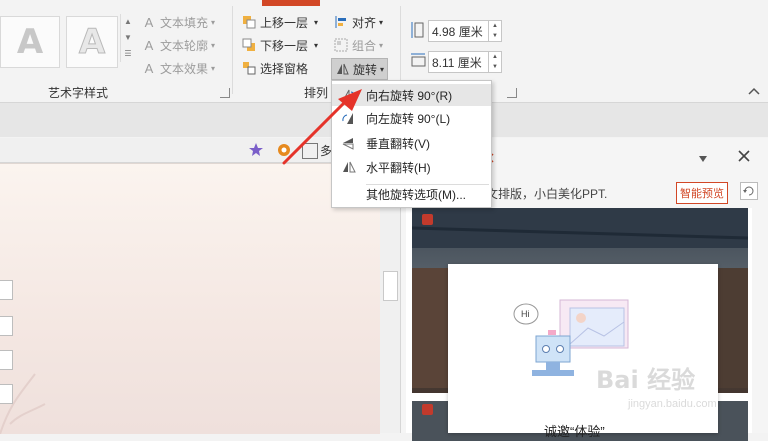  I want to click on refresh-icon, so click(749, 191).